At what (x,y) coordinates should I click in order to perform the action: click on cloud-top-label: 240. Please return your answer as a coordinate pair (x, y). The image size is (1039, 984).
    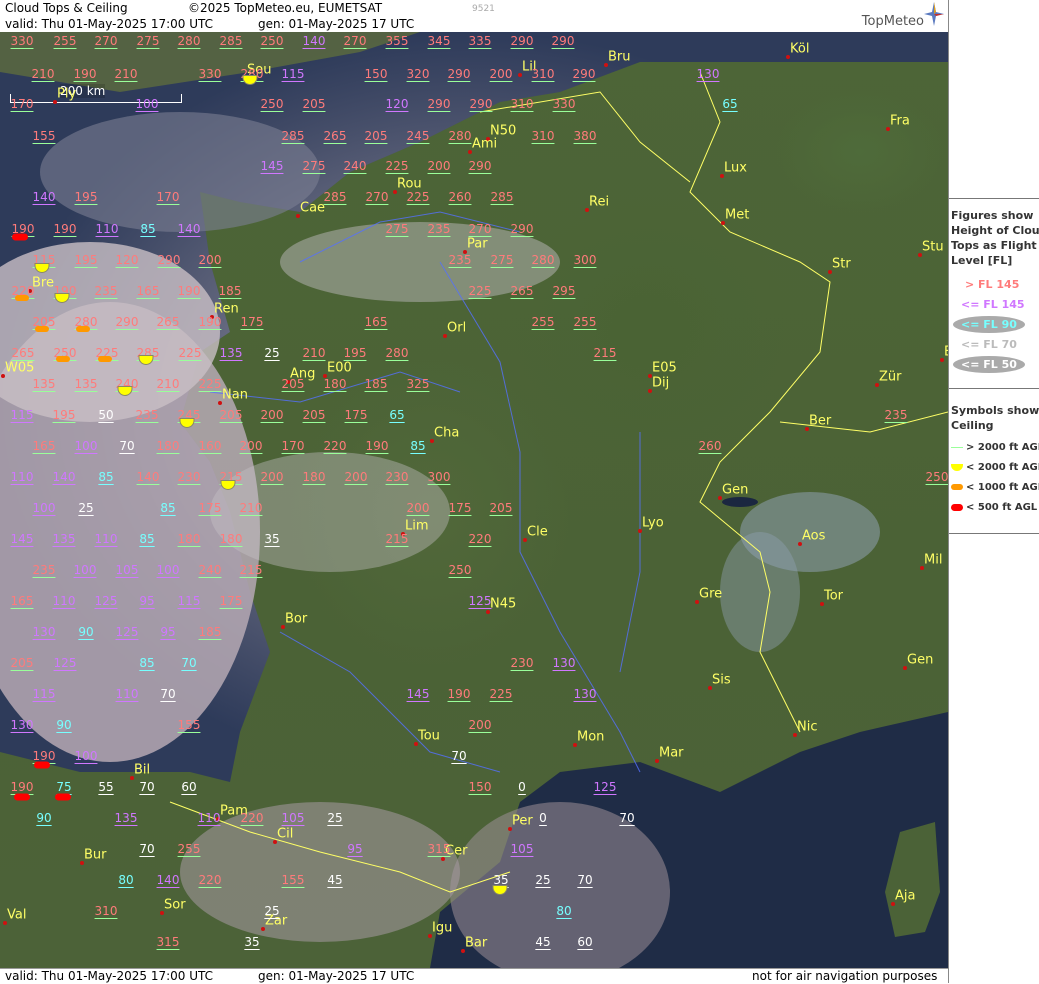
    Looking at the image, I should click on (355, 166).